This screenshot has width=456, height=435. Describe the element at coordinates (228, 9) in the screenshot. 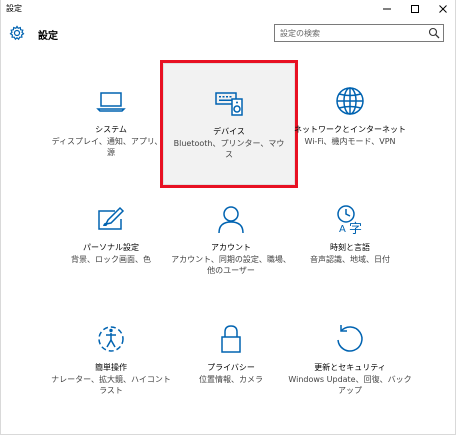

I see `title-bar: 設定` at that location.